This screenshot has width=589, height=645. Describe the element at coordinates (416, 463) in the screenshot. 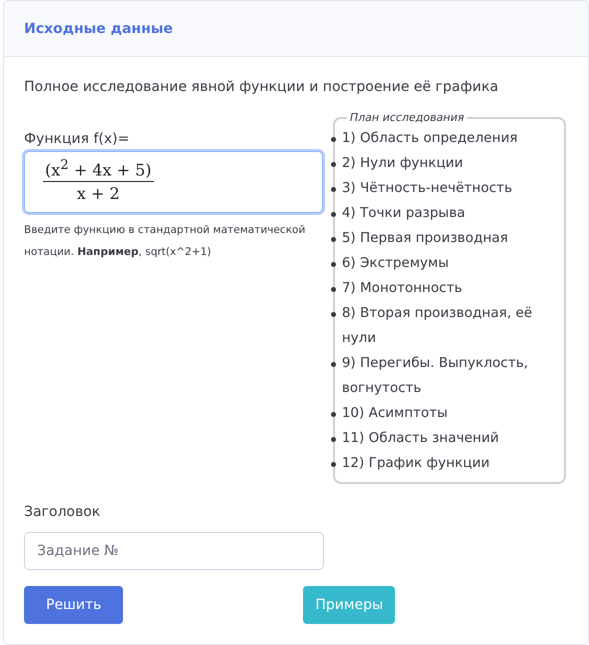

I see `plan-item: 12) График функции` at that location.